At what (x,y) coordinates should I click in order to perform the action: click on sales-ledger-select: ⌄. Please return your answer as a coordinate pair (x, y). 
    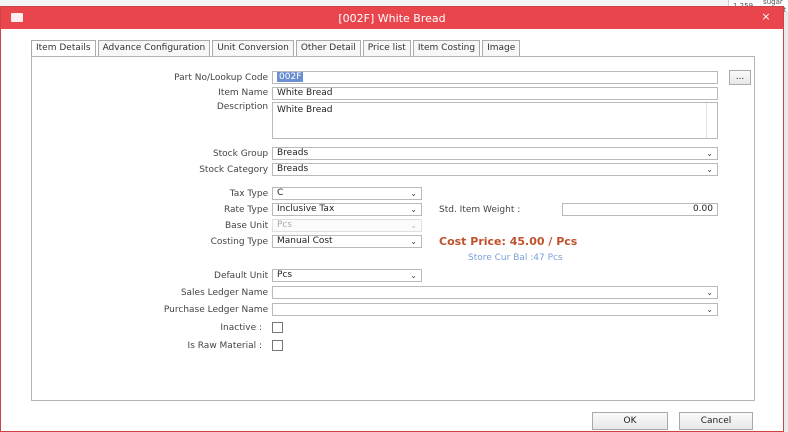
    Looking at the image, I should click on (495, 292).